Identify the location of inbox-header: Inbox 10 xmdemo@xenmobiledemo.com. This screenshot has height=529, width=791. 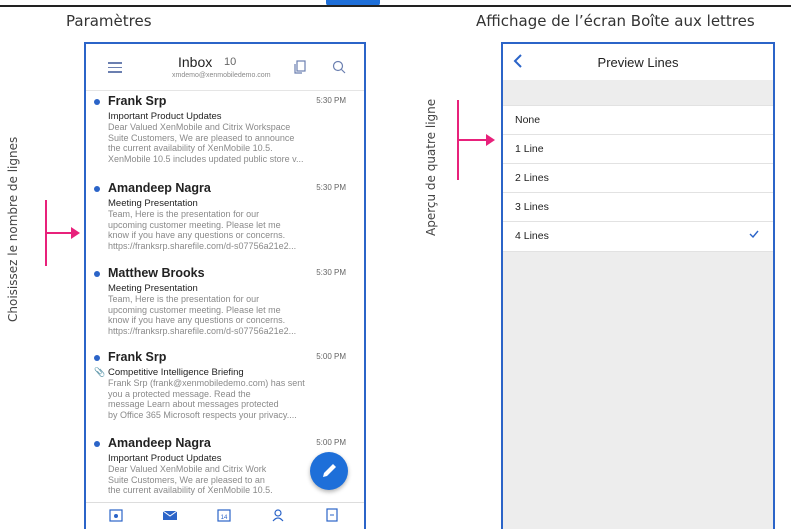
(225, 67).